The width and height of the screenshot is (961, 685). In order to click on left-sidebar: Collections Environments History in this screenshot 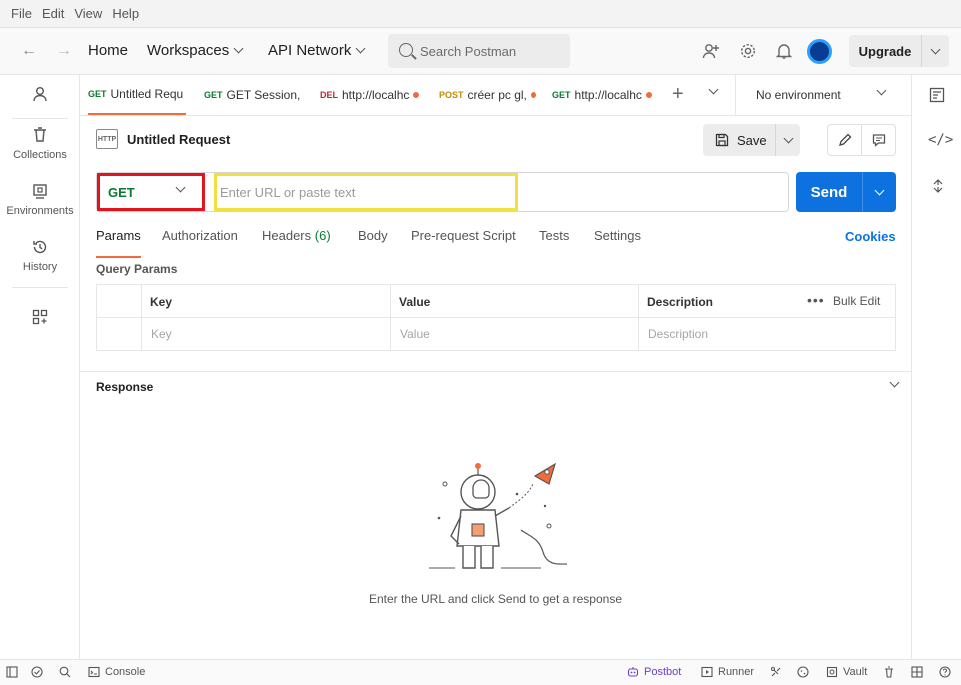, I will do `click(40, 367)`.